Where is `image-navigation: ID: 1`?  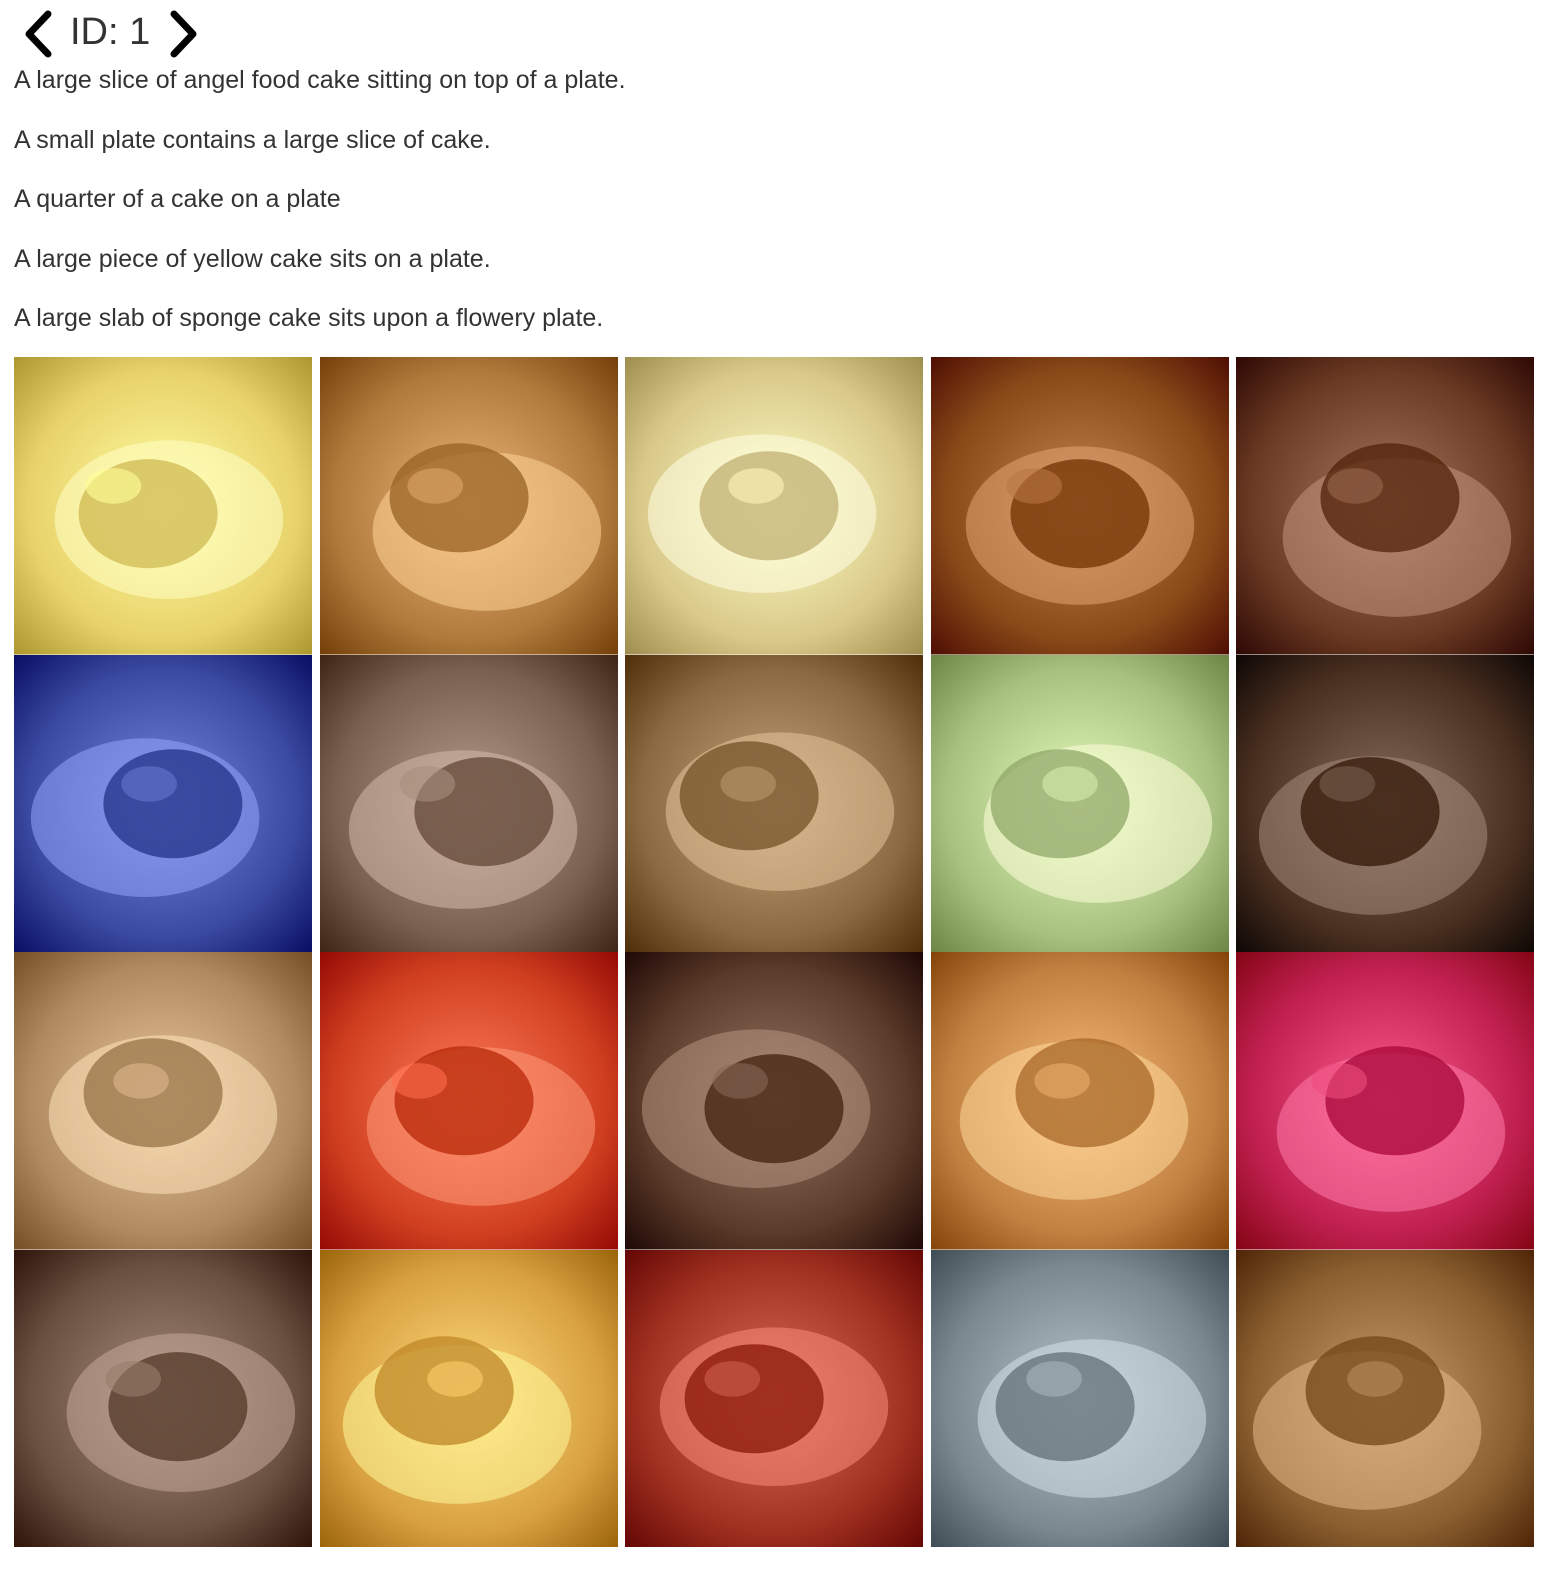 image-navigation: ID: 1 is located at coordinates (111, 34).